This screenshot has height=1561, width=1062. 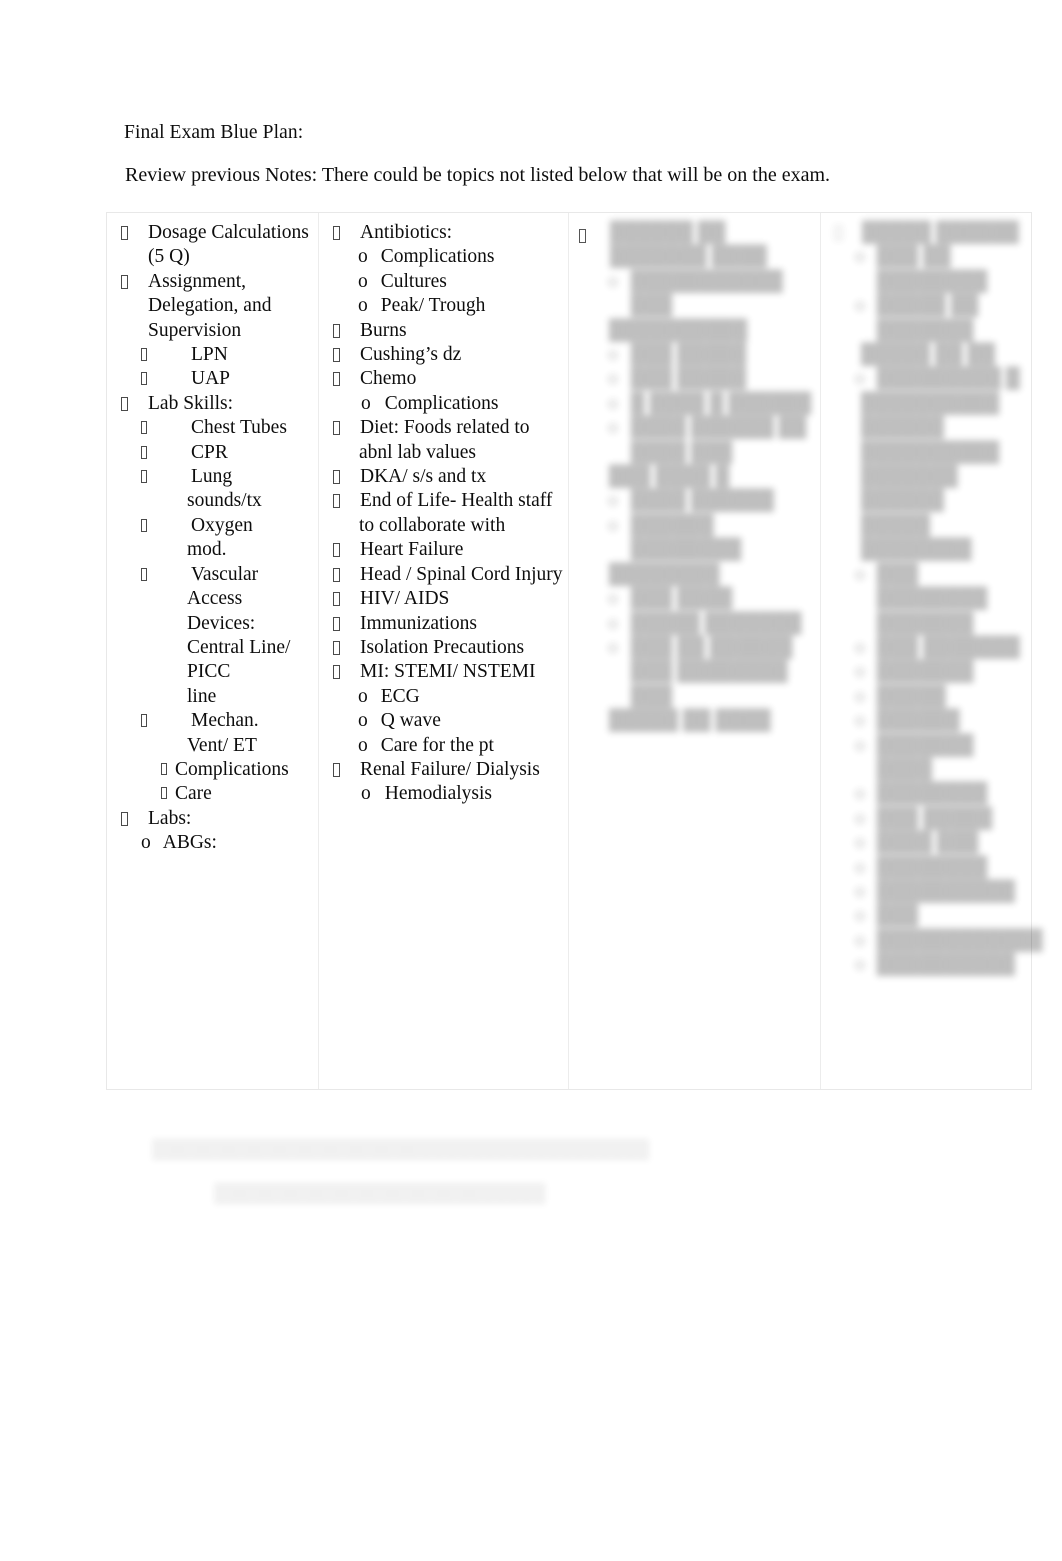 What do you see at coordinates (413, 281) in the screenshot?
I see `list-item-label: Cultures` at bounding box center [413, 281].